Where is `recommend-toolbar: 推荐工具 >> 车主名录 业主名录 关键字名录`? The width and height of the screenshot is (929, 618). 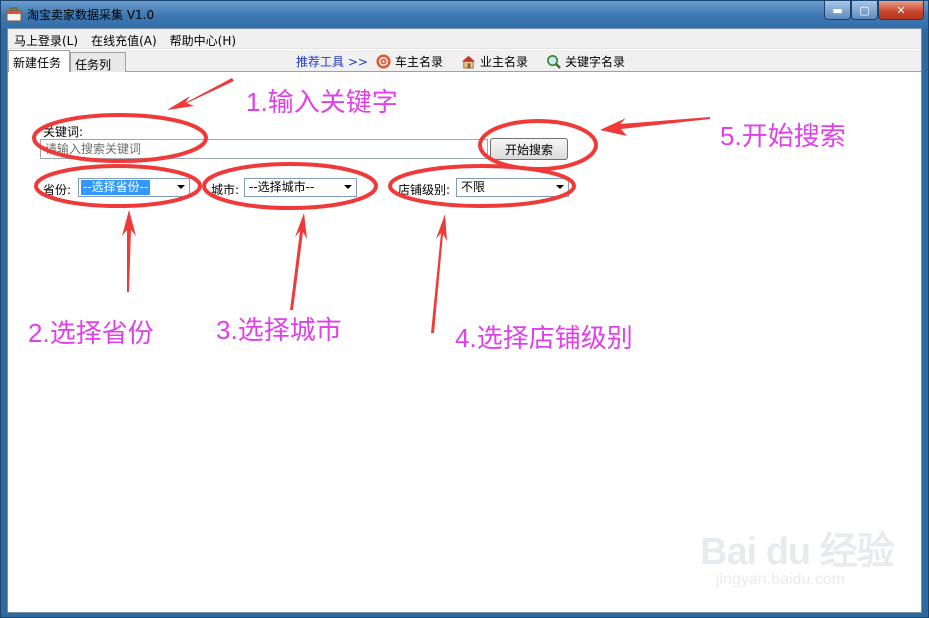
recommend-toolbar: 推荐工具 >> 车主名录 业主名录 关键字名录 is located at coordinates (469, 61).